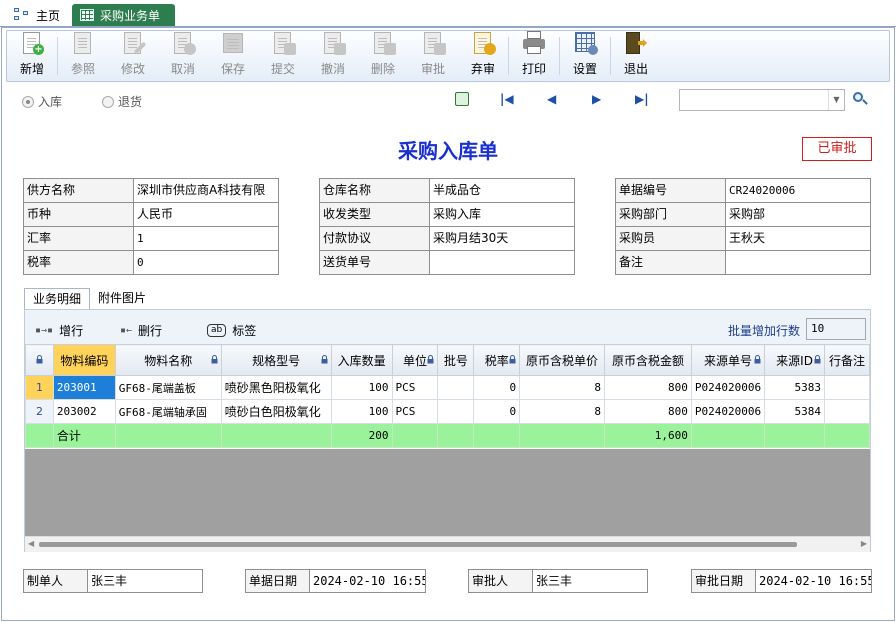  Describe the element at coordinates (333, 43) in the screenshot. I see `revoke-icon` at that location.